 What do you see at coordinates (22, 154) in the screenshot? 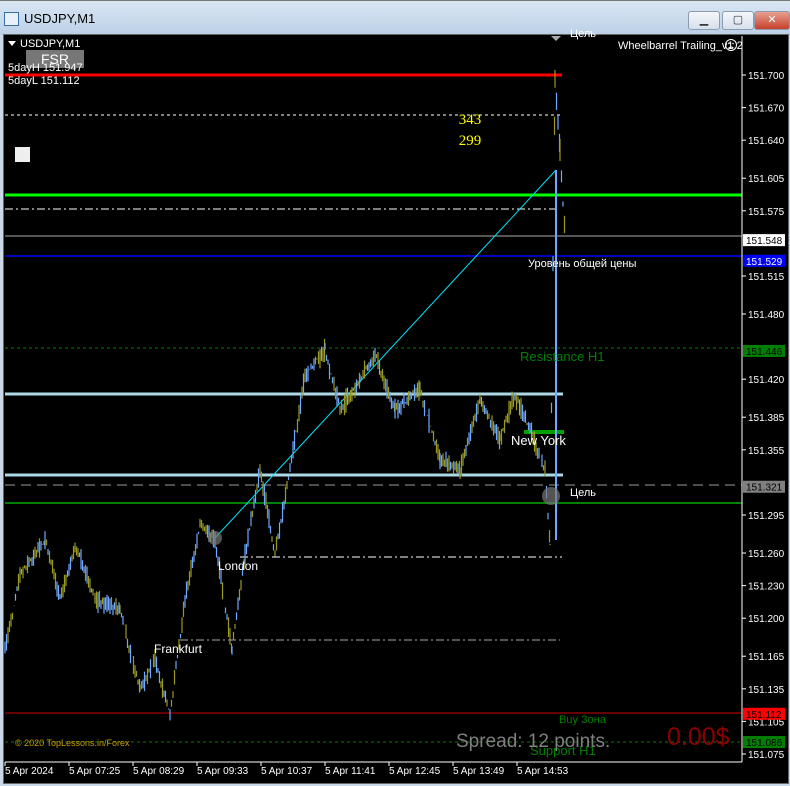
I see `checkbox` at bounding box center [22, 154].